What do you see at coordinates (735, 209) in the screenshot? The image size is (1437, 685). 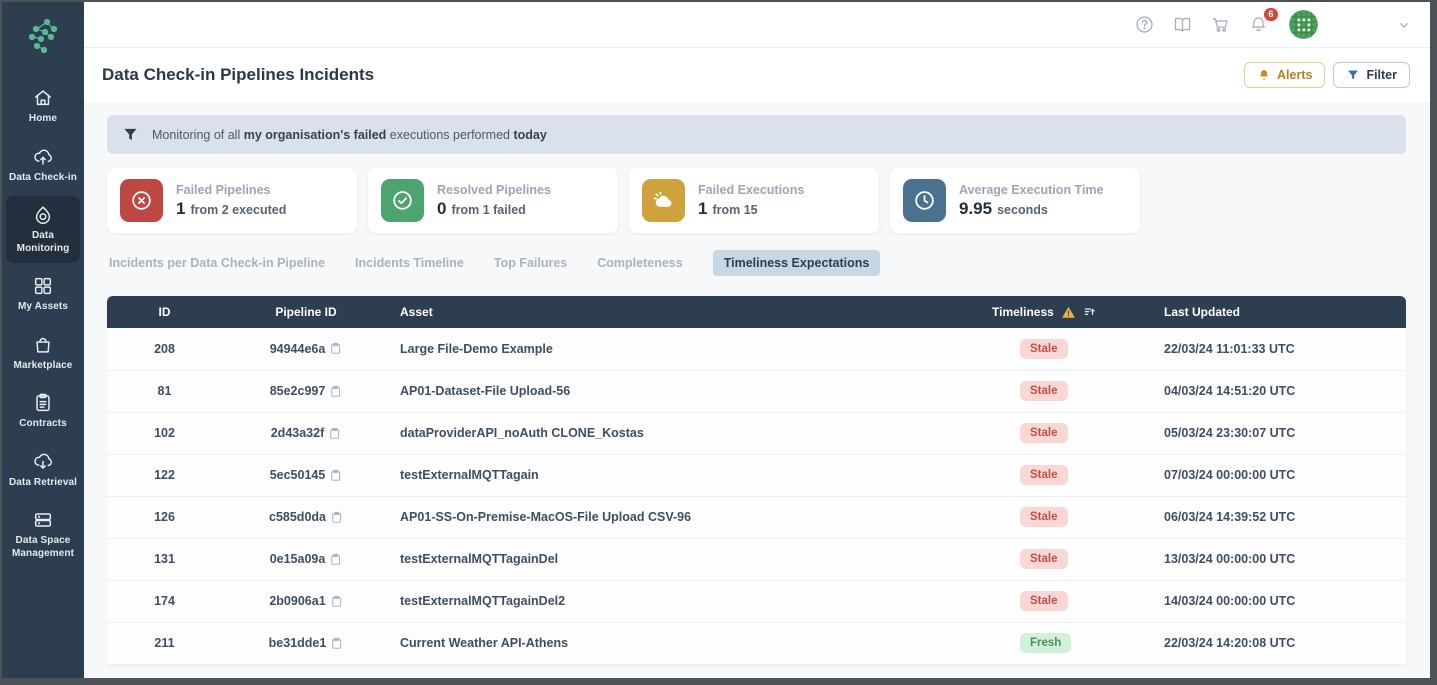 I see `stat-suffix: from 15` at bounding box center [735, 209].